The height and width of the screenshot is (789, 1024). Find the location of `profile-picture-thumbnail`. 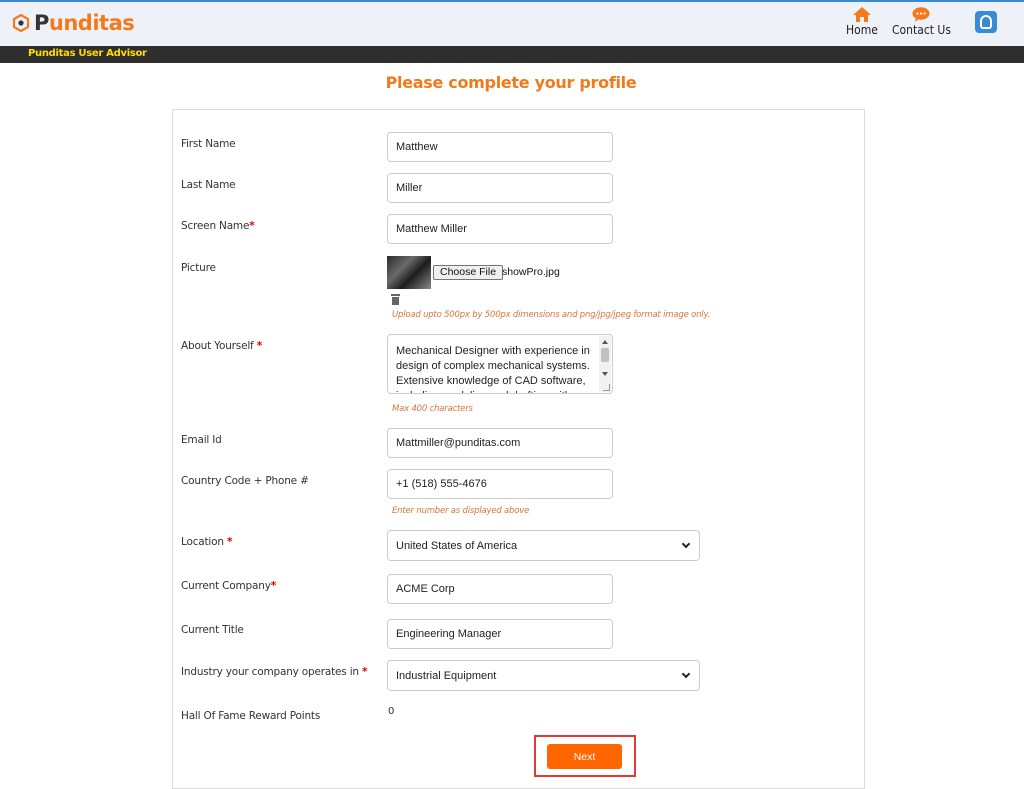

profile-picture-thumbnail is located at coordinates (409, 272).